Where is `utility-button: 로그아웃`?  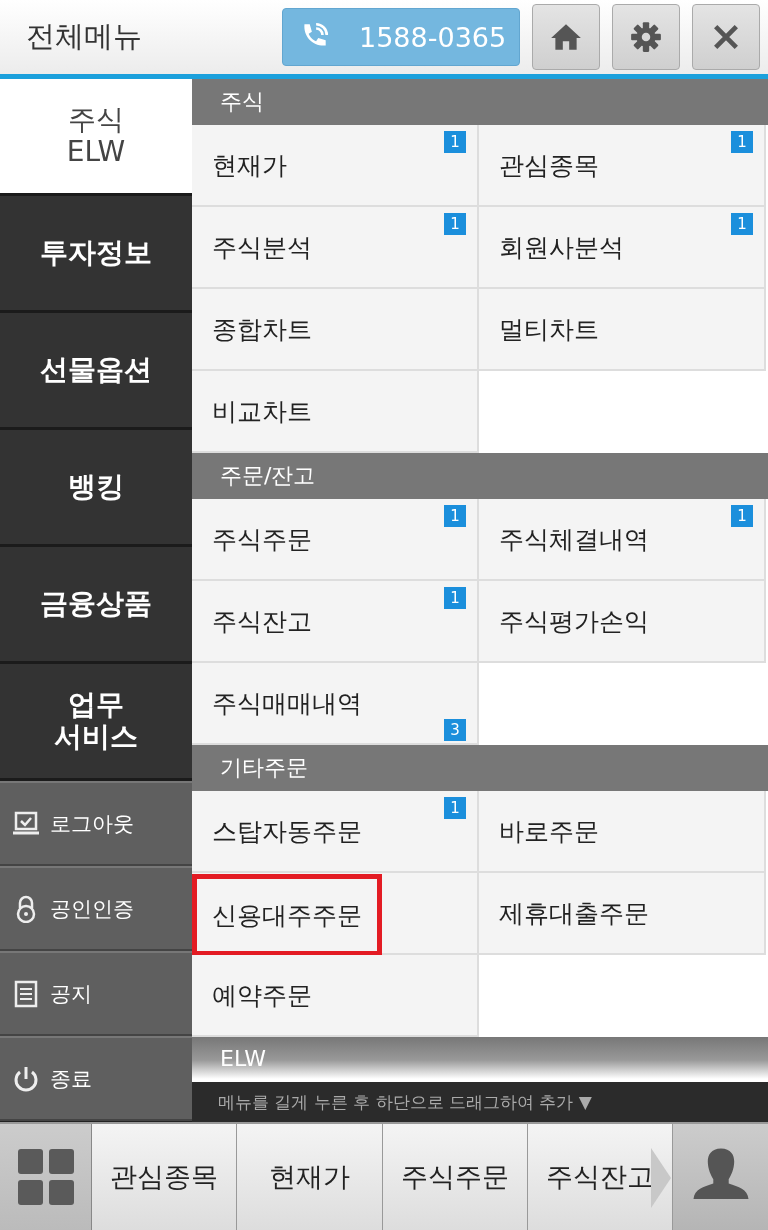
utility-button: 로그아웃 is located at coordinates (96, 823).